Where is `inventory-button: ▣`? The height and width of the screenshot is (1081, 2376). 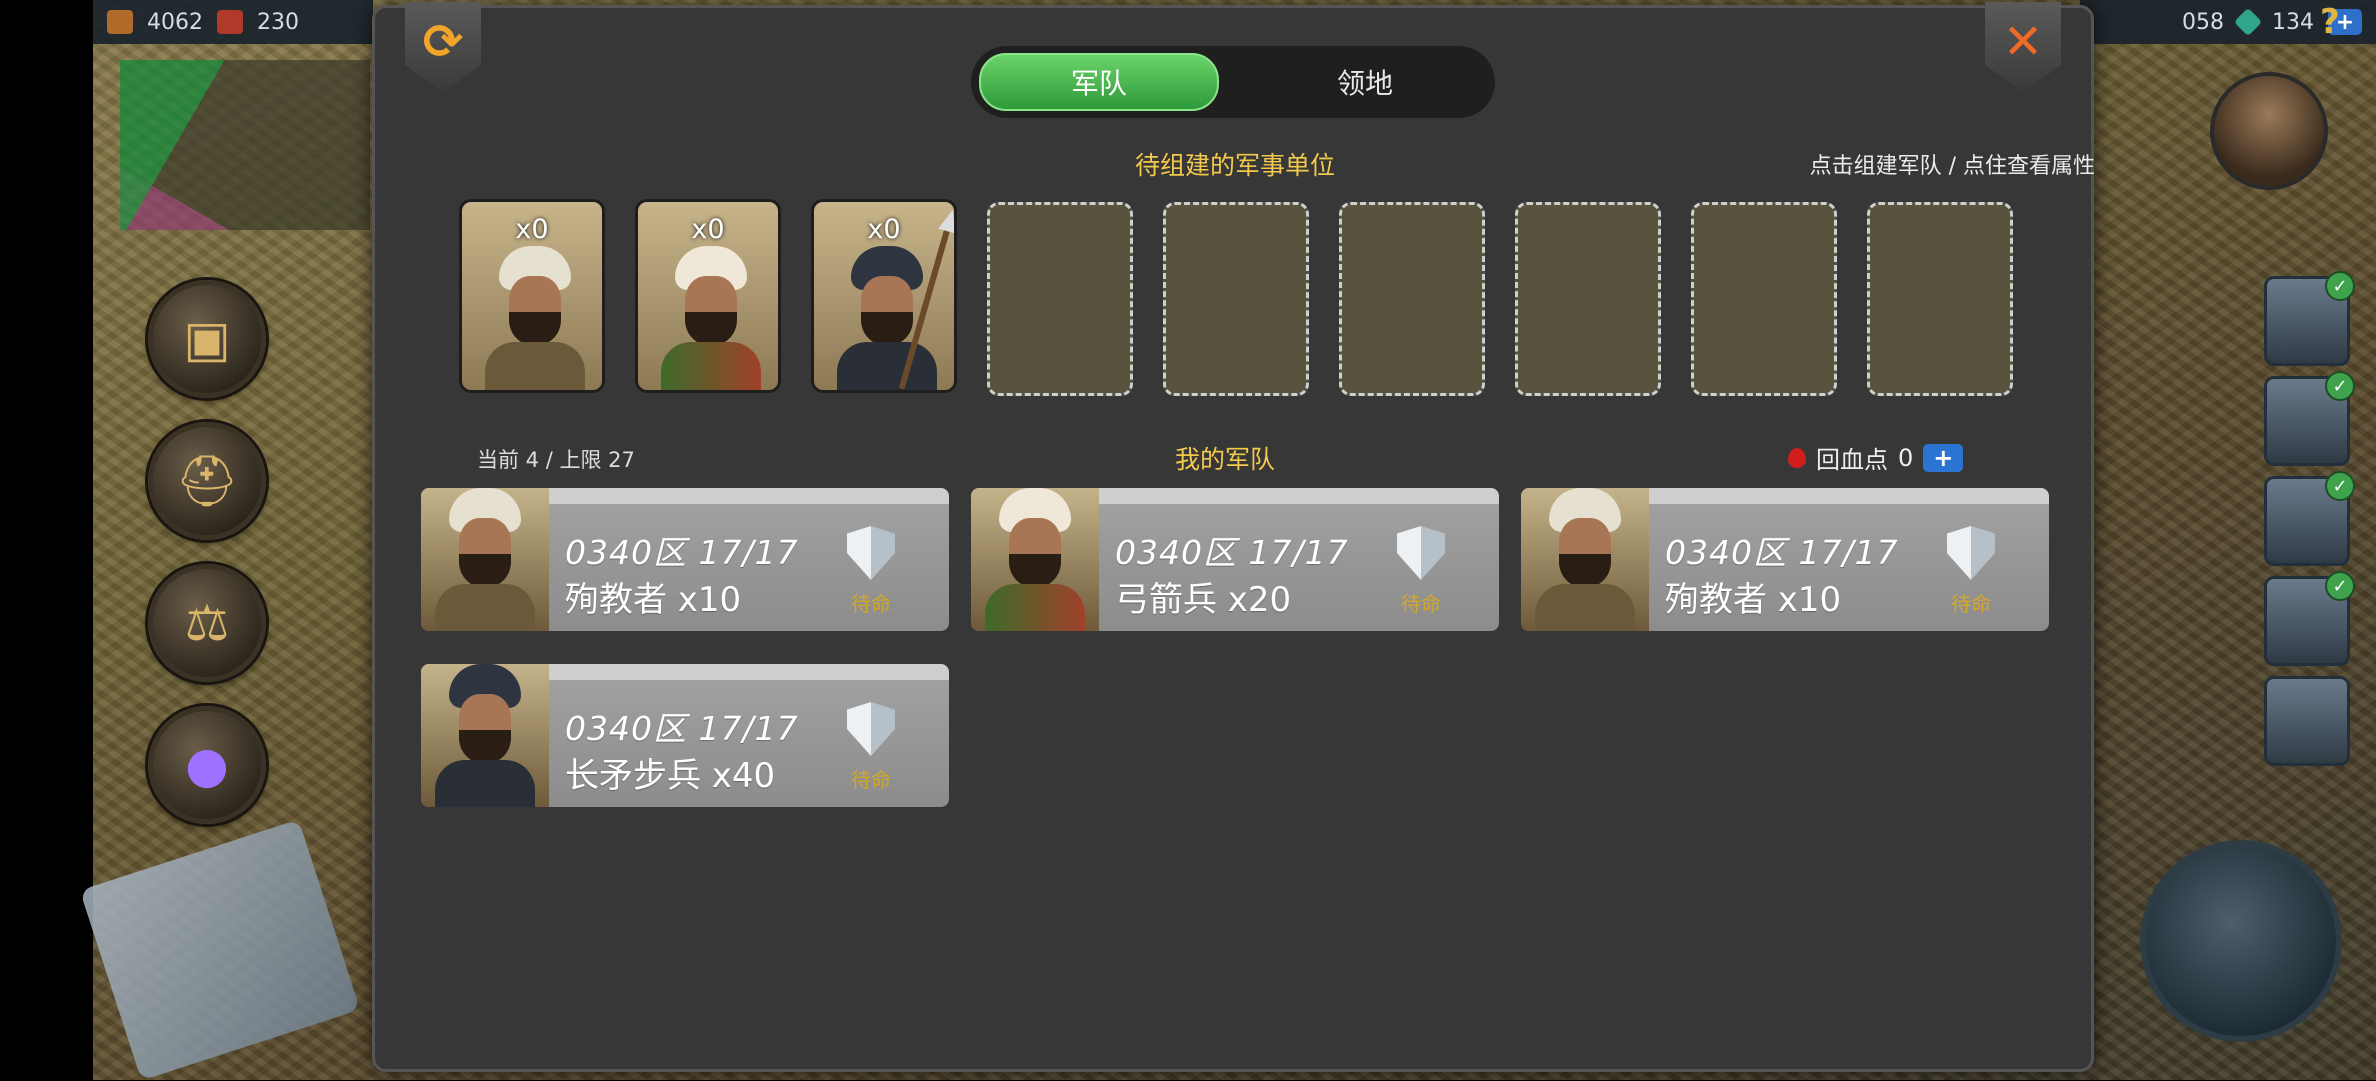
inventory-button: ▣ is located at coordinates (207, 339).